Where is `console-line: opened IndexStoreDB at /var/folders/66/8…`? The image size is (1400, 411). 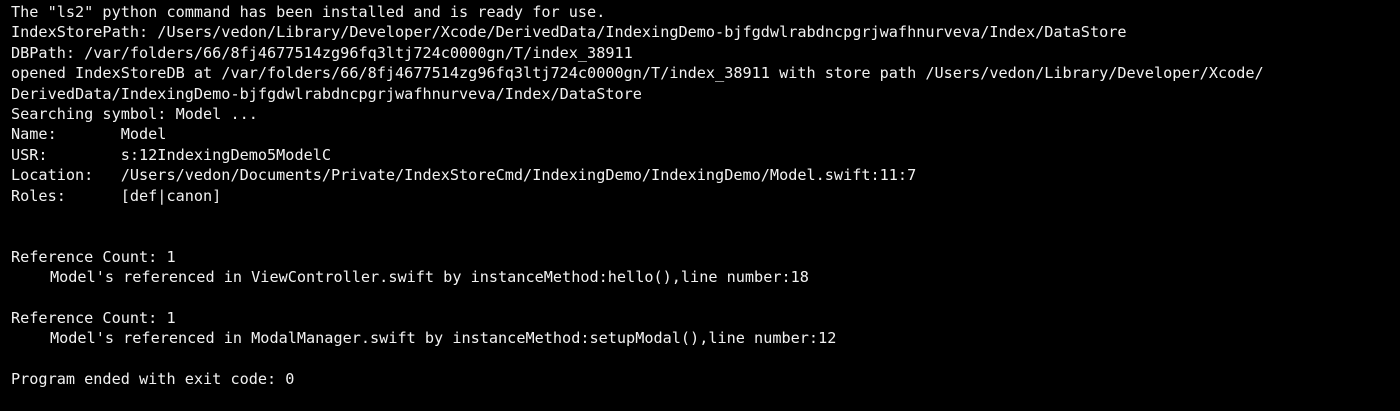 console-line: opened IndexStoreDB at /var/folders/66/8… is located at coordinates (637, 73).